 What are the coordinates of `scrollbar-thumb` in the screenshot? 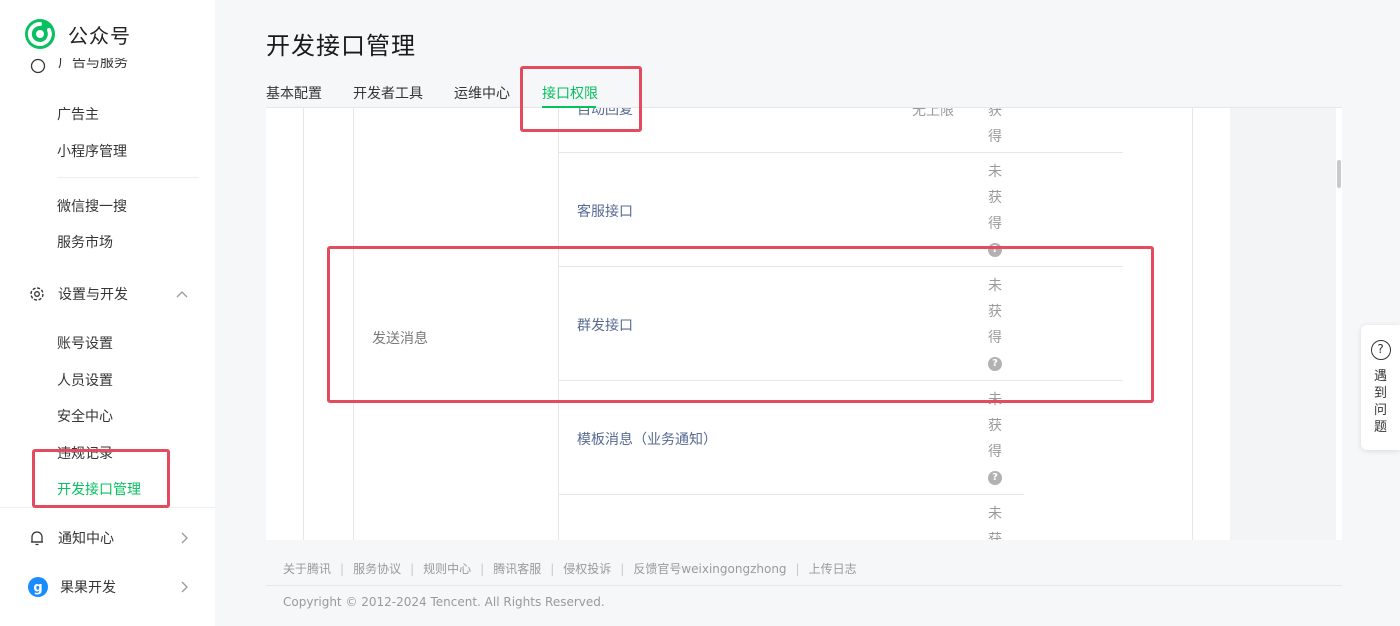 It's located at (1339, 174).